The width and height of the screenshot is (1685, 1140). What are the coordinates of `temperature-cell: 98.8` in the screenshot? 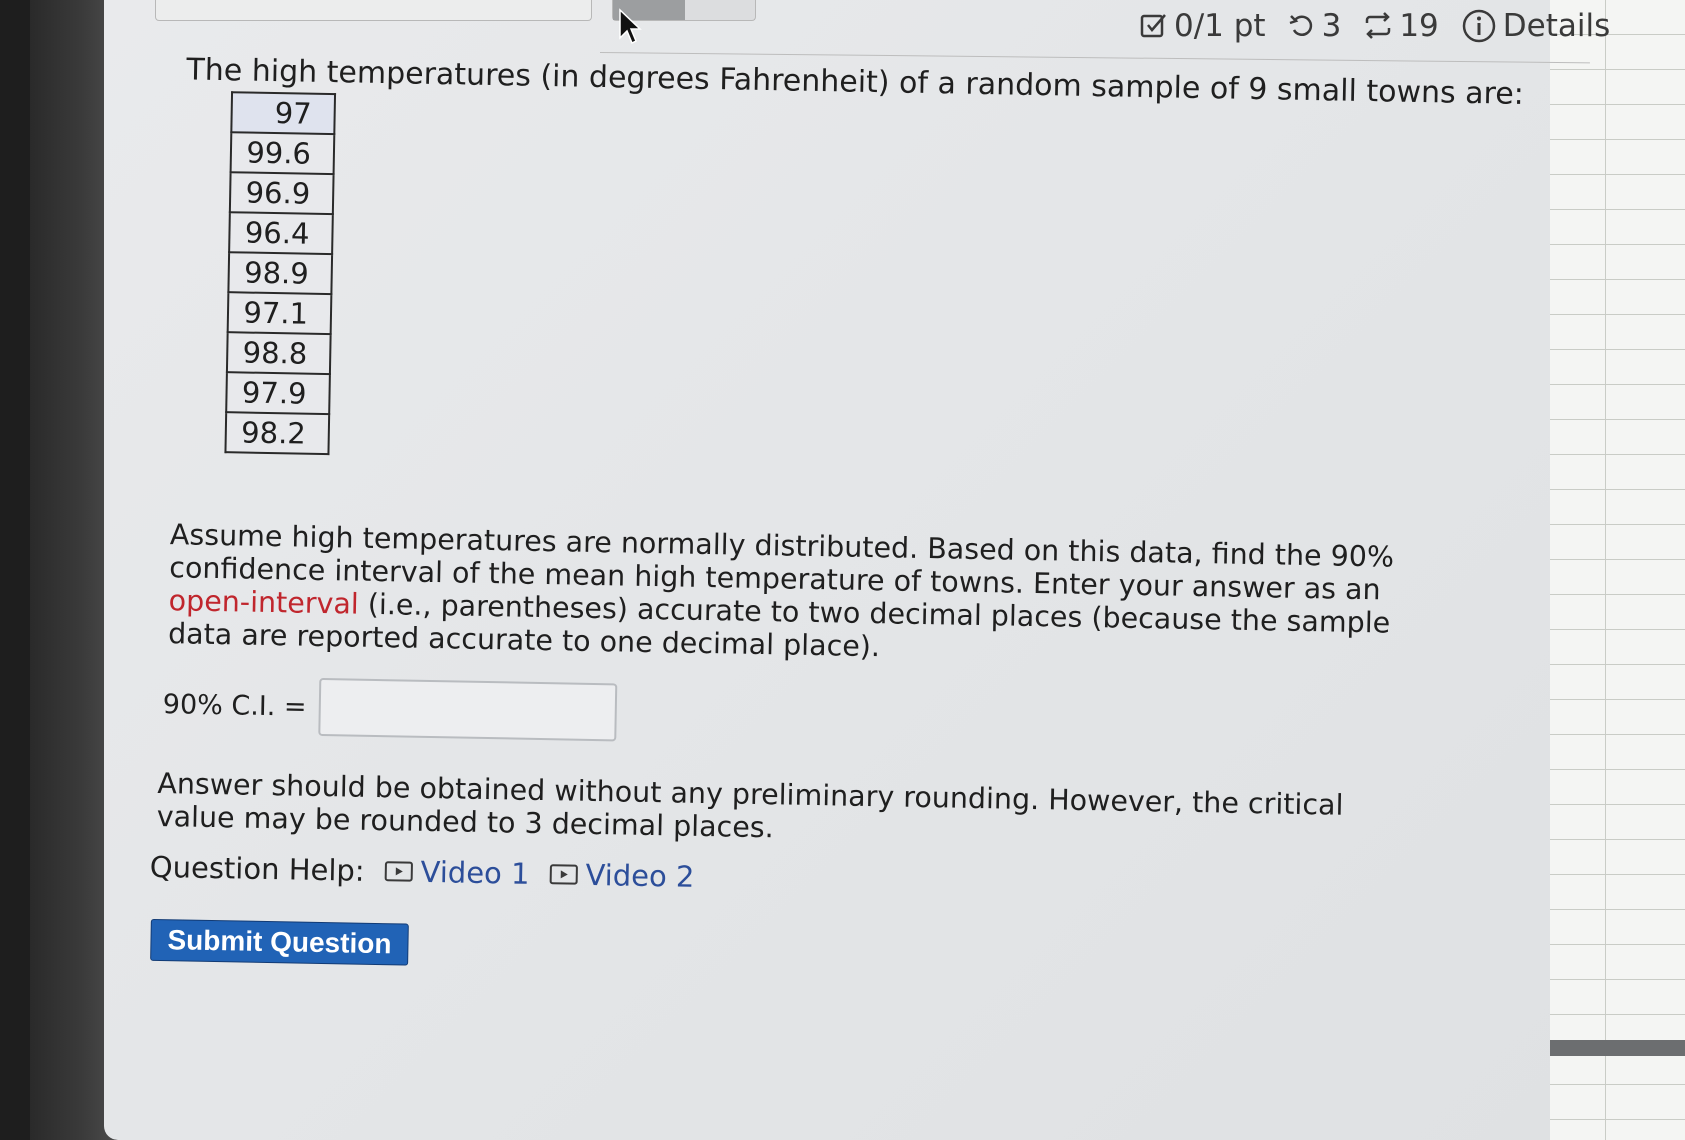 It's located at (278, 353).